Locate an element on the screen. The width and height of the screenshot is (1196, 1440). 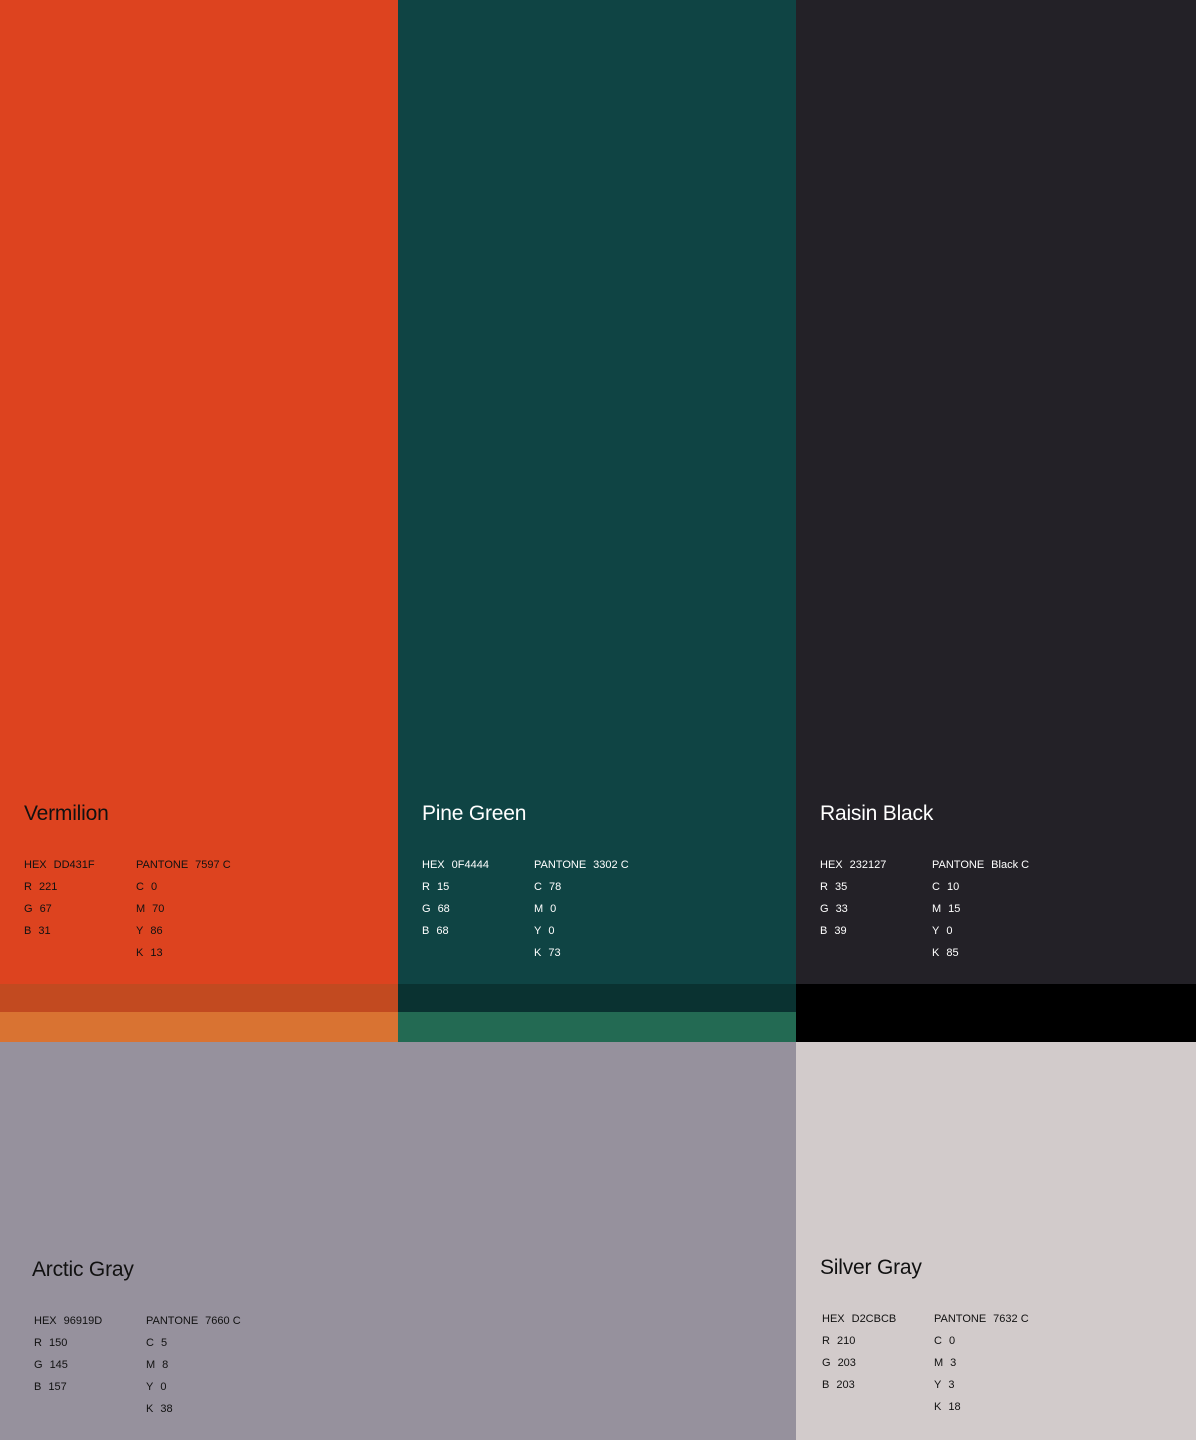
arctic-gray-name: Arctic Gray is located at coordinates (83, 1269).